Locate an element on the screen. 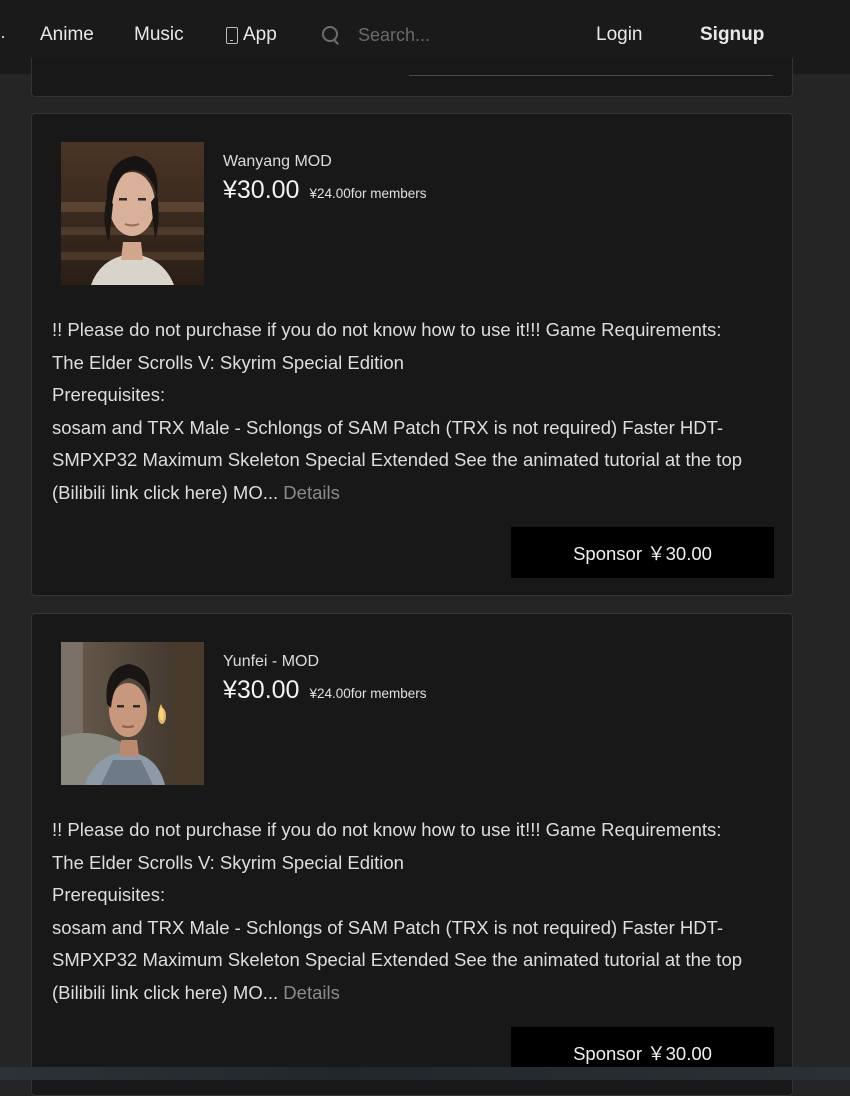 Image resolution: width=850 pixels, height=1096 pixels. nav-link-anime: Anime is located at coordinates (67, 35).